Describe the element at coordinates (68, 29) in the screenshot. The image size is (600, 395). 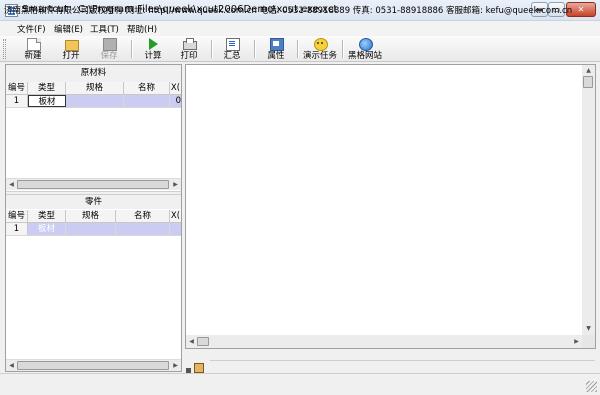
I see `menu-edit: 编辑(E)` at that location.